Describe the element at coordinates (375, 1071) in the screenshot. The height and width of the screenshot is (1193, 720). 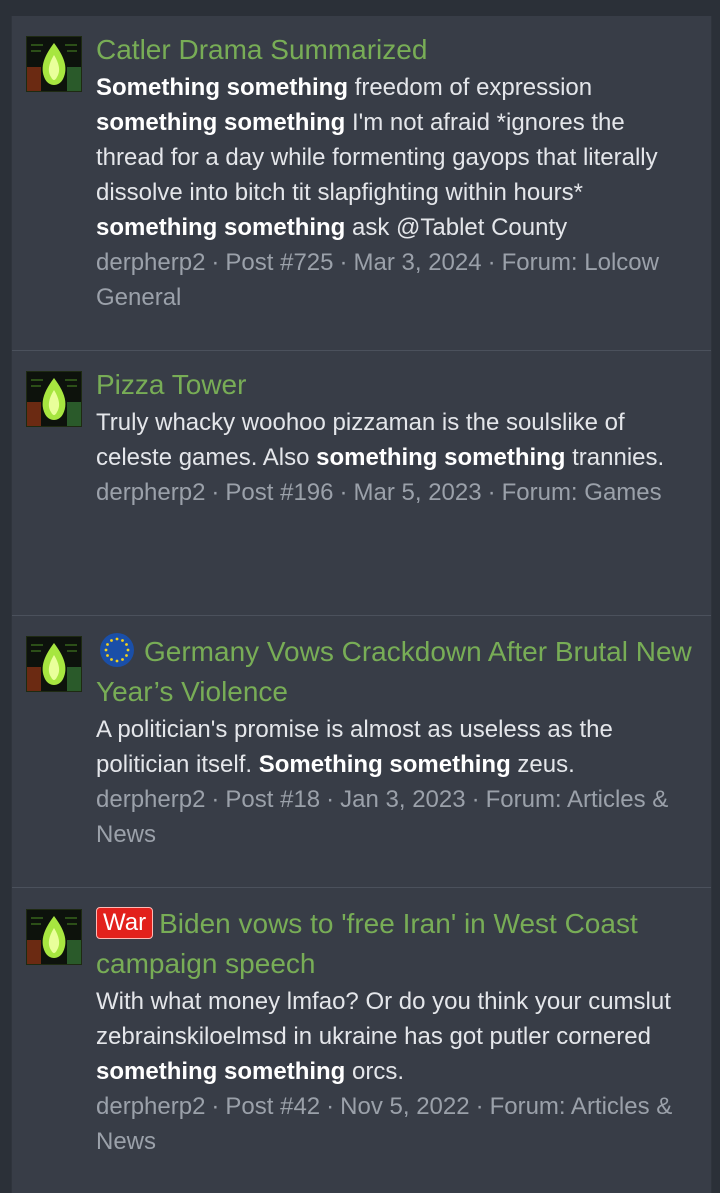
I see `snippet-text: orcs.` at that location.